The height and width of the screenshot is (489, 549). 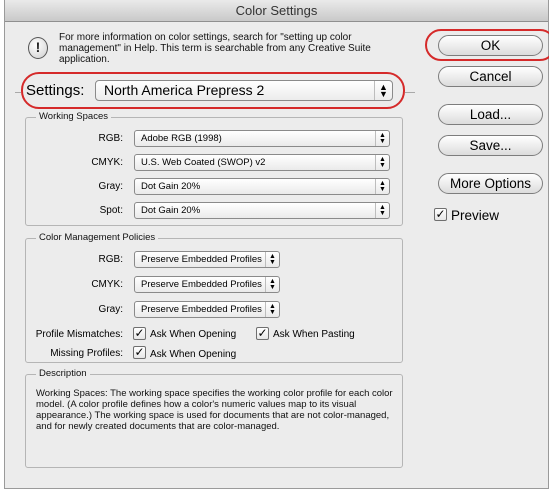 I want to click on mismatch-ask-opening-checkbox: ✓, so click(x=139, y=333).